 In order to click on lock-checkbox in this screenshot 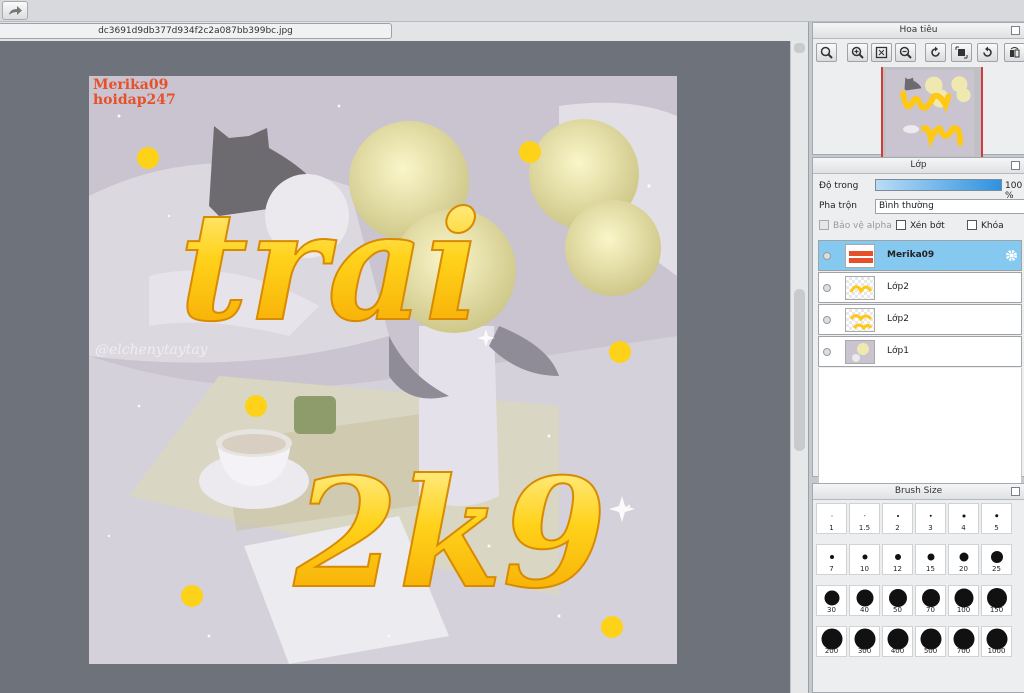, I will do `click(972, 225)`.